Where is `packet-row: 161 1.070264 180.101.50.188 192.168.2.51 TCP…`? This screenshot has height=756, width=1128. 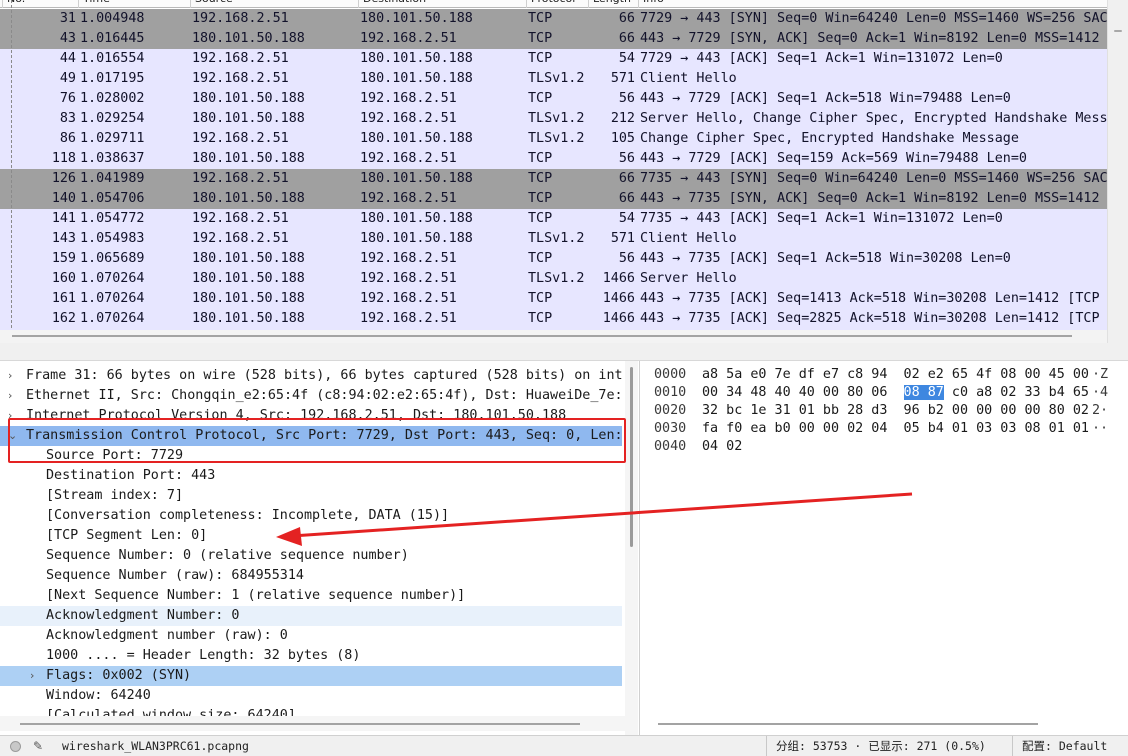 packet-row: 161 1.070264 180.101.50.188 192.168.2.51 TCP… is located at coordinates (564, 299).